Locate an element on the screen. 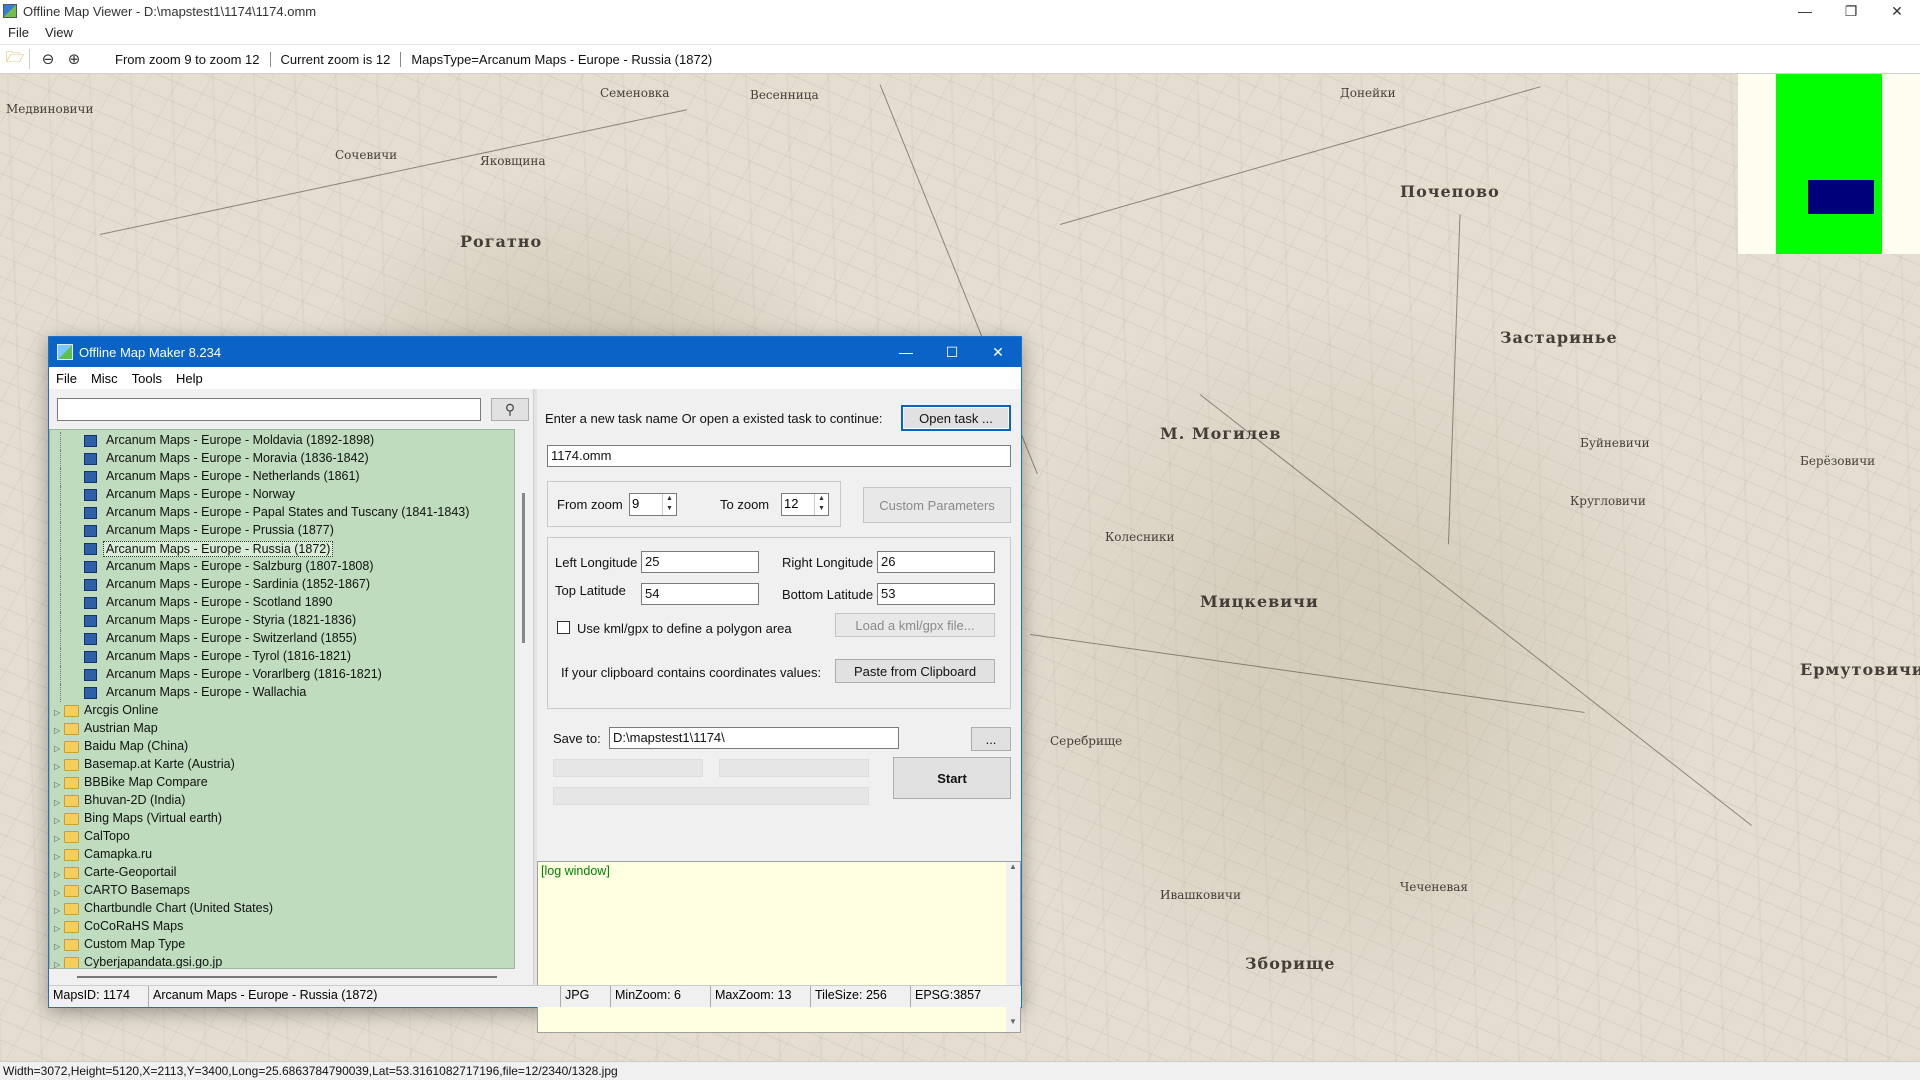  menu-view: View is located at coordinates (59, 32).